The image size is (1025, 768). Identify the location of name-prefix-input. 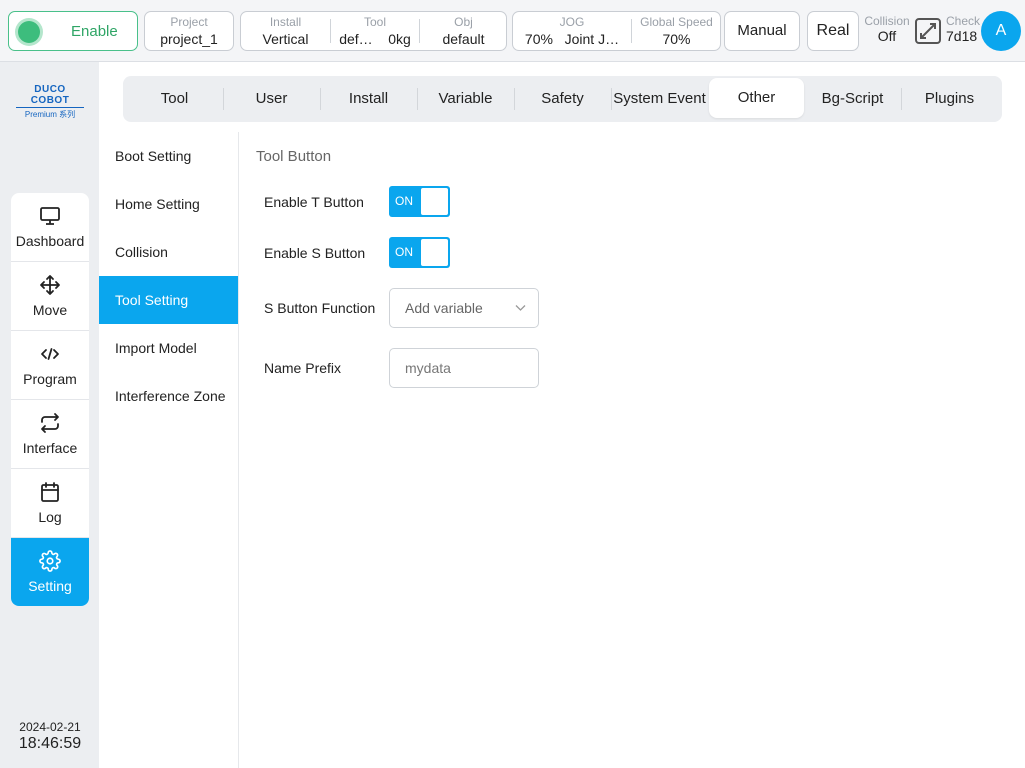
(464, 368).